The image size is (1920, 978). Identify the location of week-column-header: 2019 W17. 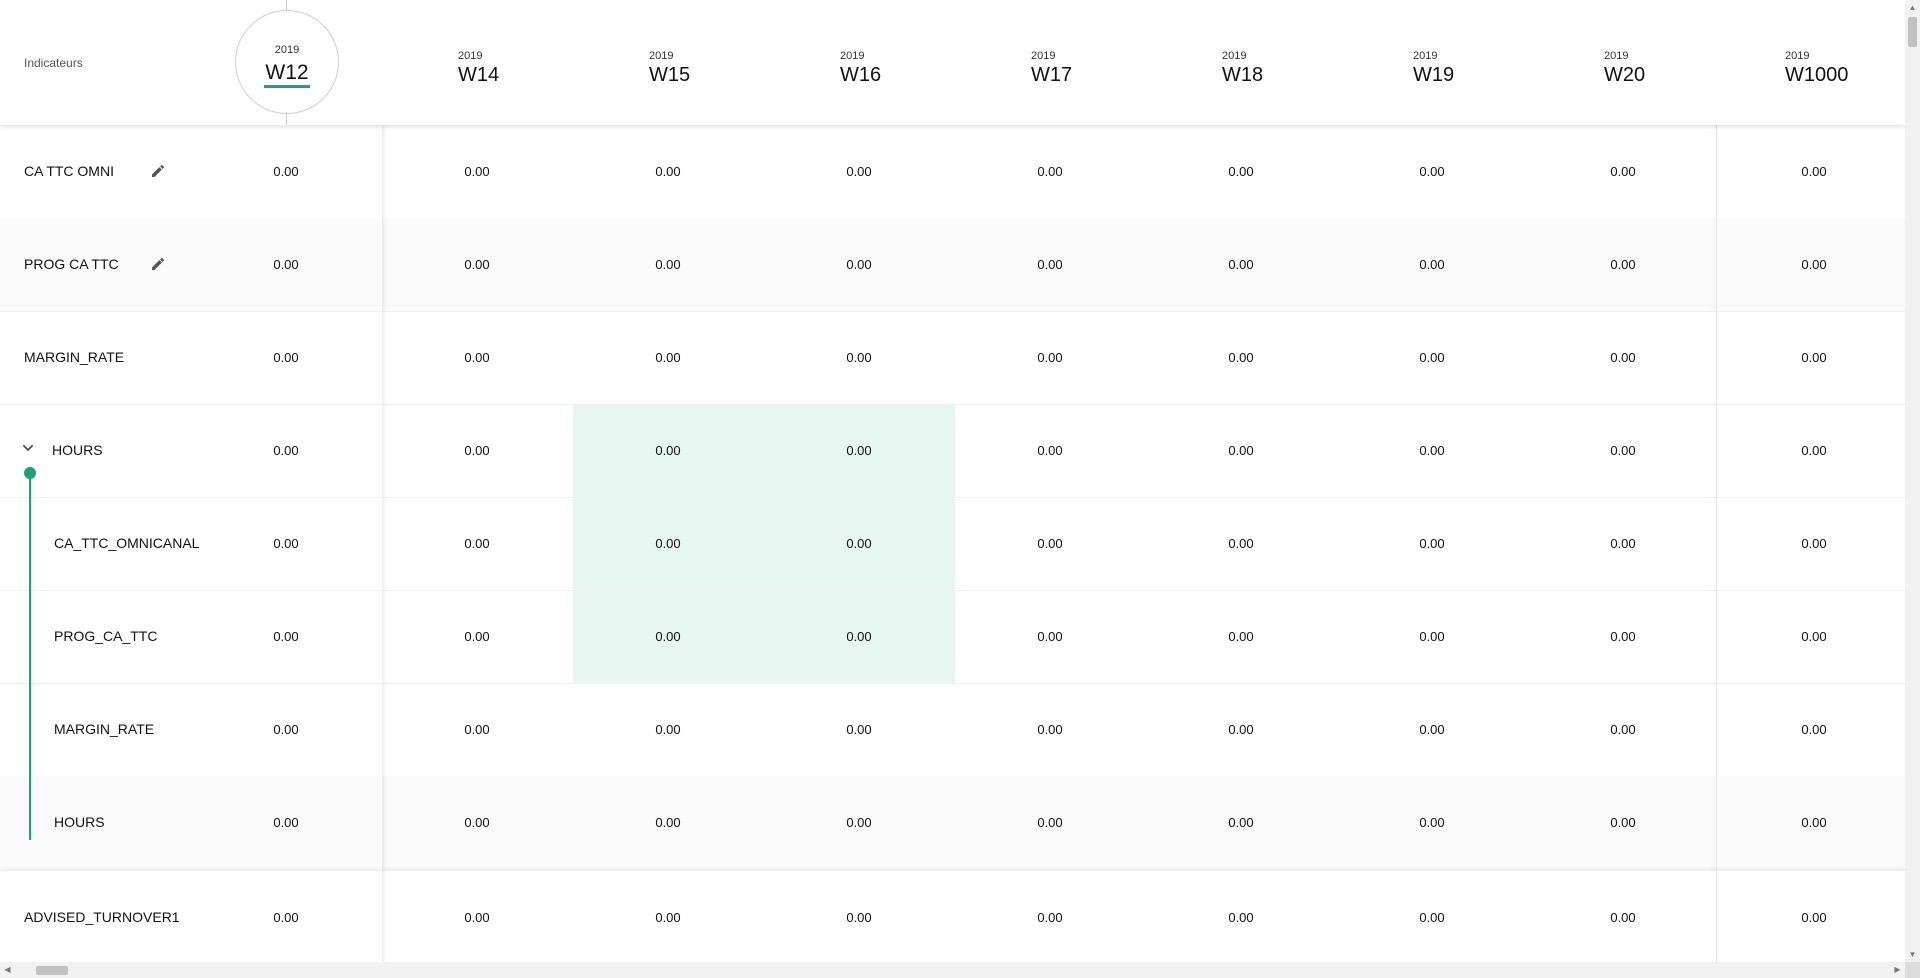
(1091, 68).